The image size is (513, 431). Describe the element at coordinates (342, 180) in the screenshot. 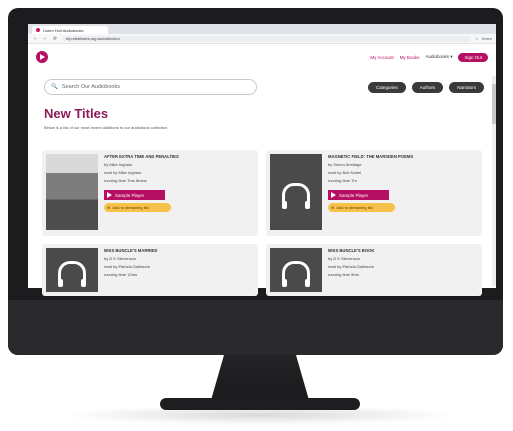

I see `book-runtime: running time 7hr` at that location.